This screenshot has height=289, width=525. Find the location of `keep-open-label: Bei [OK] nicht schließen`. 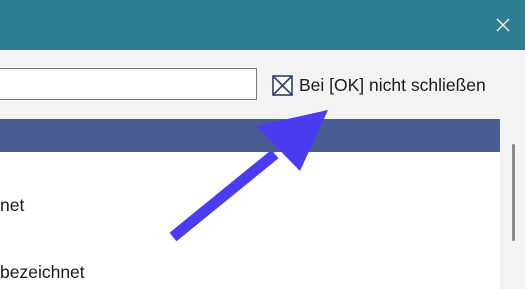

keep-open-label: Bei [OK] nicht schließen is located at coordinates (392, 84).